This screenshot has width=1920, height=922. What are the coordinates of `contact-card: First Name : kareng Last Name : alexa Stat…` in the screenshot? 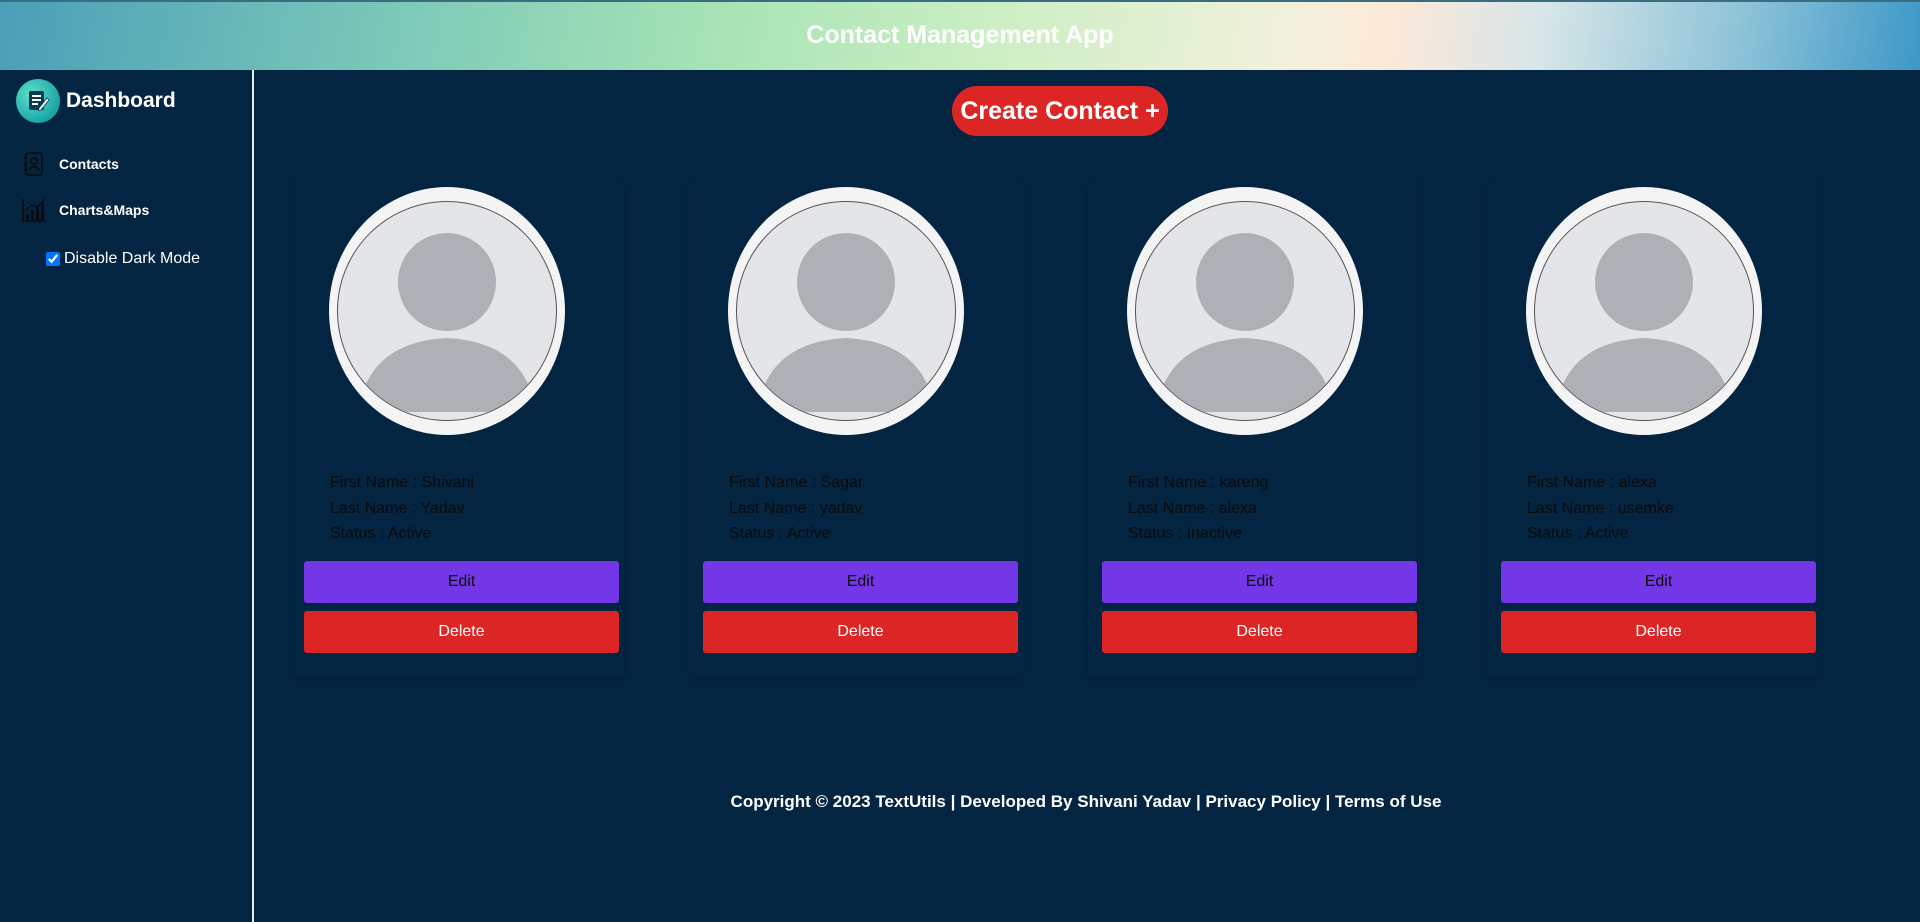 It's located at (1255, 429).